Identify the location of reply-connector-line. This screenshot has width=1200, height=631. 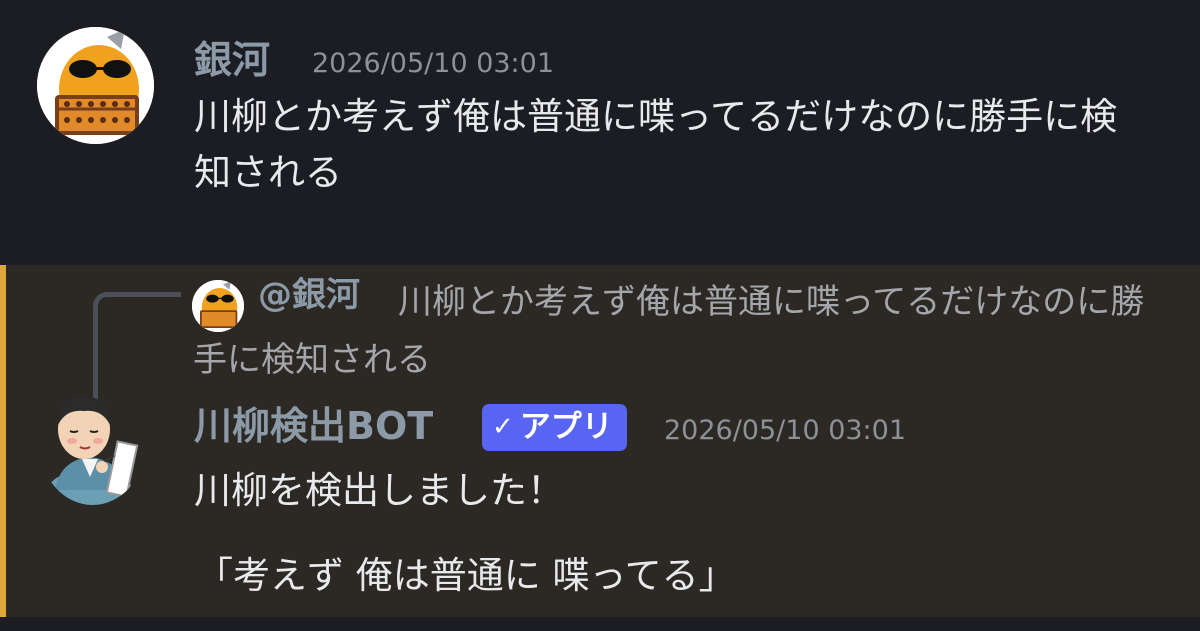
(137, 347).